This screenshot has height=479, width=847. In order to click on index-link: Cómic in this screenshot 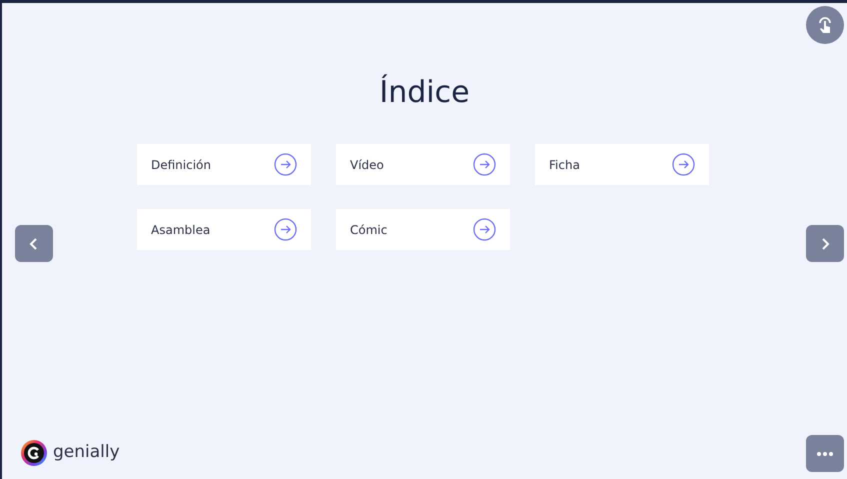, I will do `click(423, 229)`.